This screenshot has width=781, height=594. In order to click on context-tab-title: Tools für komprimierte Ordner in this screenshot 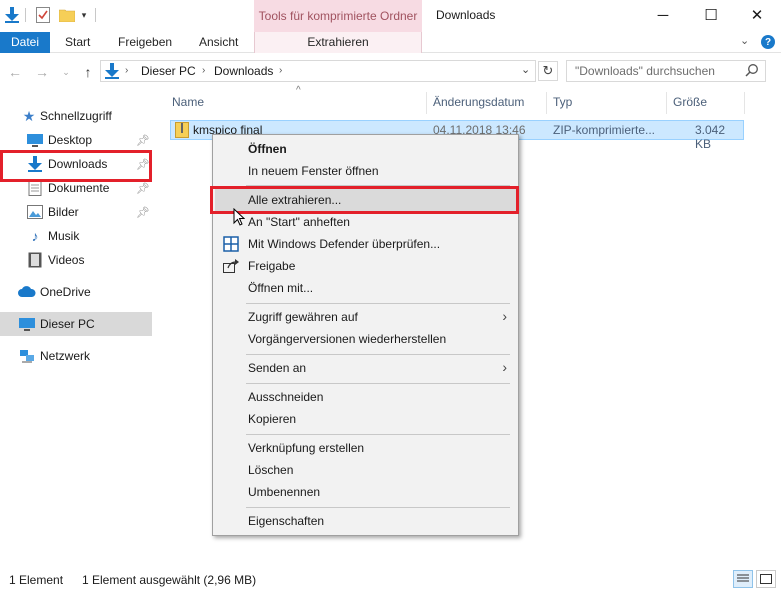, I will do `click(338, 16)`.